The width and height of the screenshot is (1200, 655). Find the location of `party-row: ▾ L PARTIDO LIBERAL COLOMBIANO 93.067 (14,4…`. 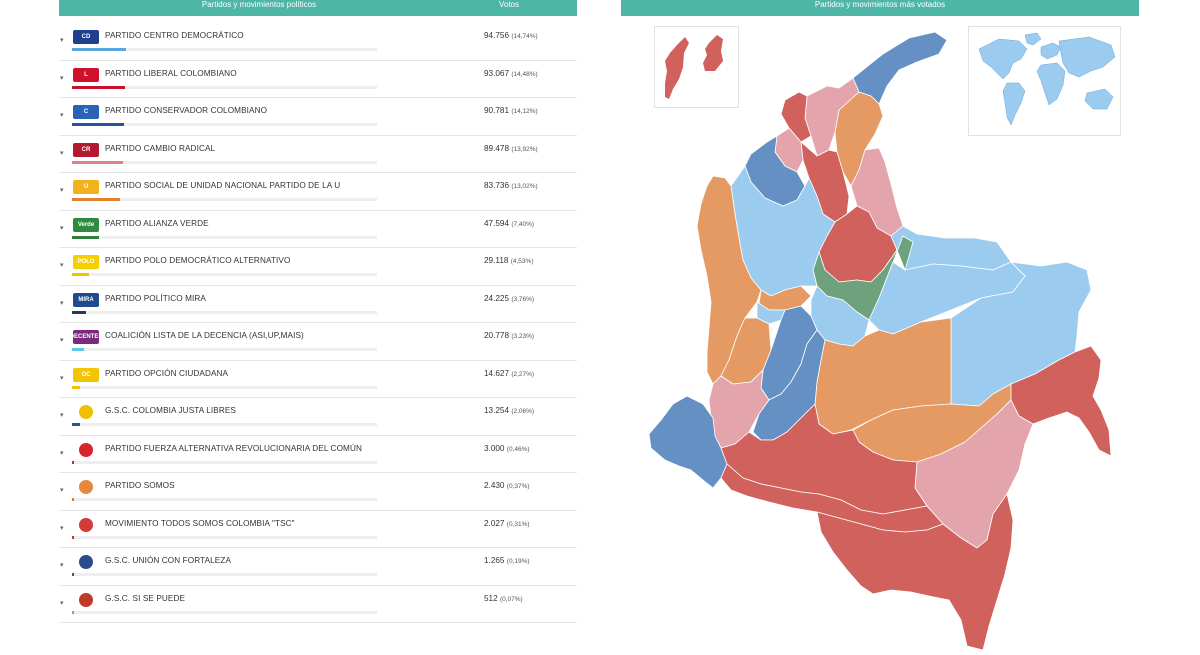

party-row: ▾ L PARTIDO LIBERAL COLOMBIANO 93.067 (14,4… is located at coordinates (318, 79).